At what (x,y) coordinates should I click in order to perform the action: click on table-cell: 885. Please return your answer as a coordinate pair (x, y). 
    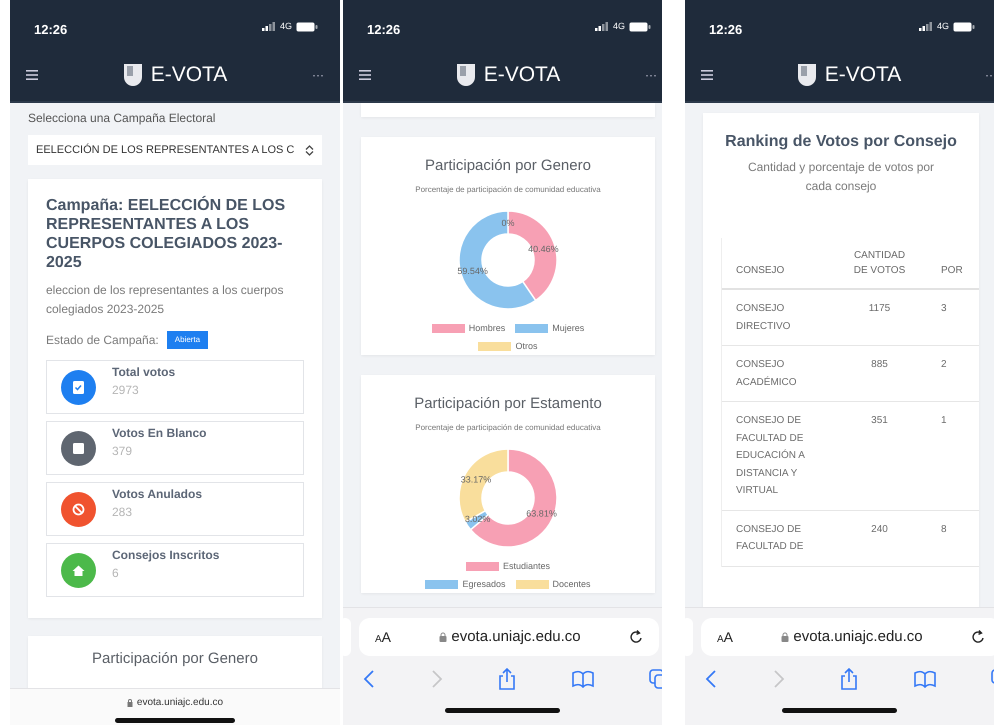
    Looking at the image, I should click on (879, 374).